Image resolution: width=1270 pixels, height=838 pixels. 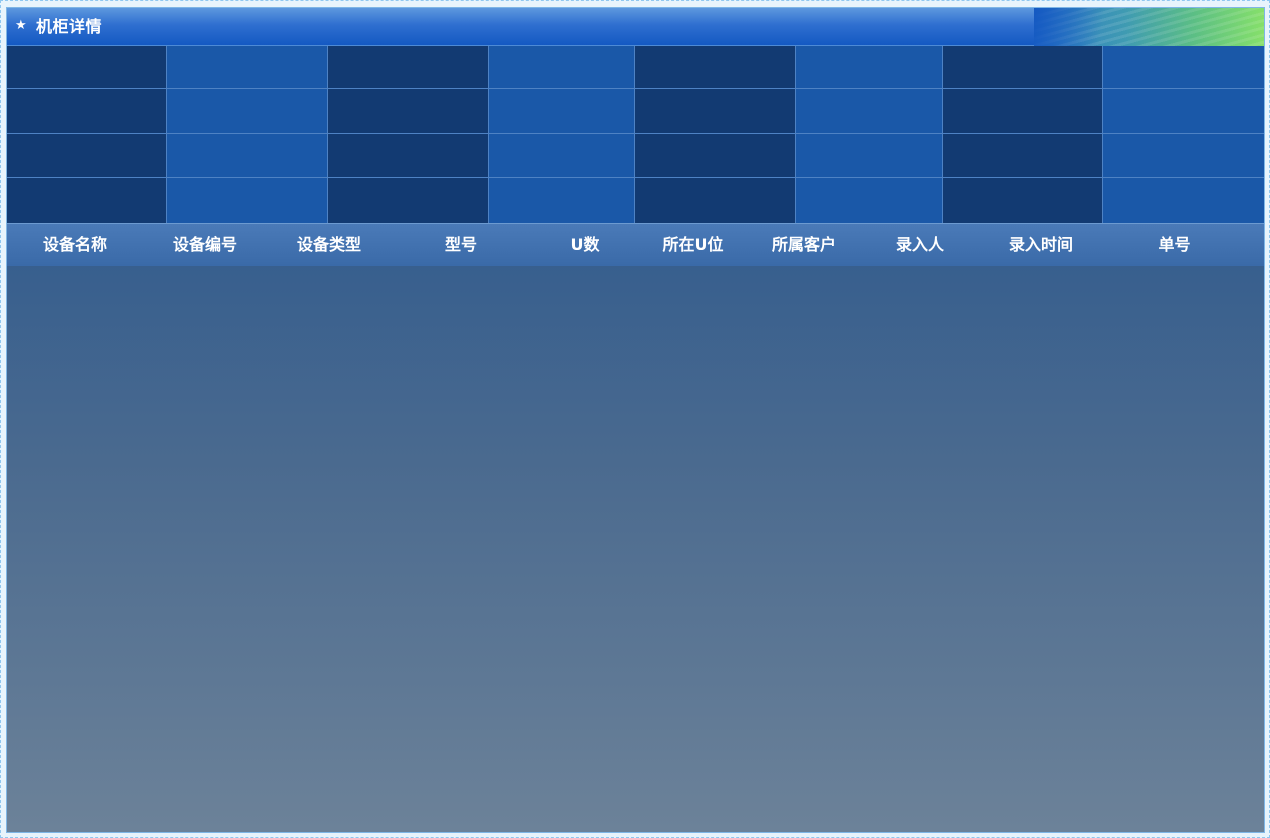 What do you see at coordinates (804, 245) in the screenshot?
I see `column-header-customer: 所属客户` at bounding box center [804, 245].